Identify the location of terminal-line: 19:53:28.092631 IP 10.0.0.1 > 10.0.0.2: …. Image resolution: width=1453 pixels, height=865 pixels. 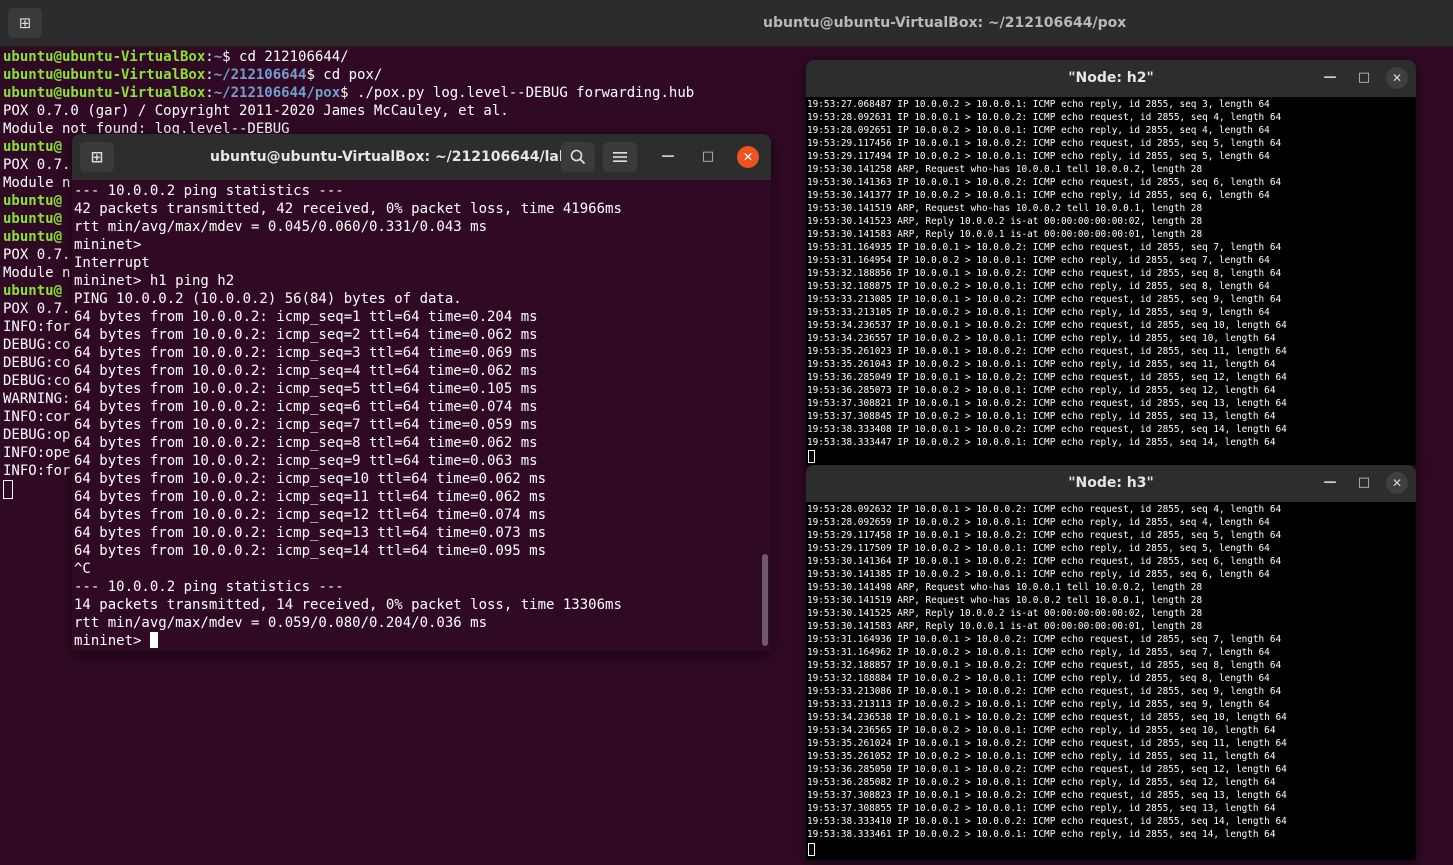
(1044, 117).